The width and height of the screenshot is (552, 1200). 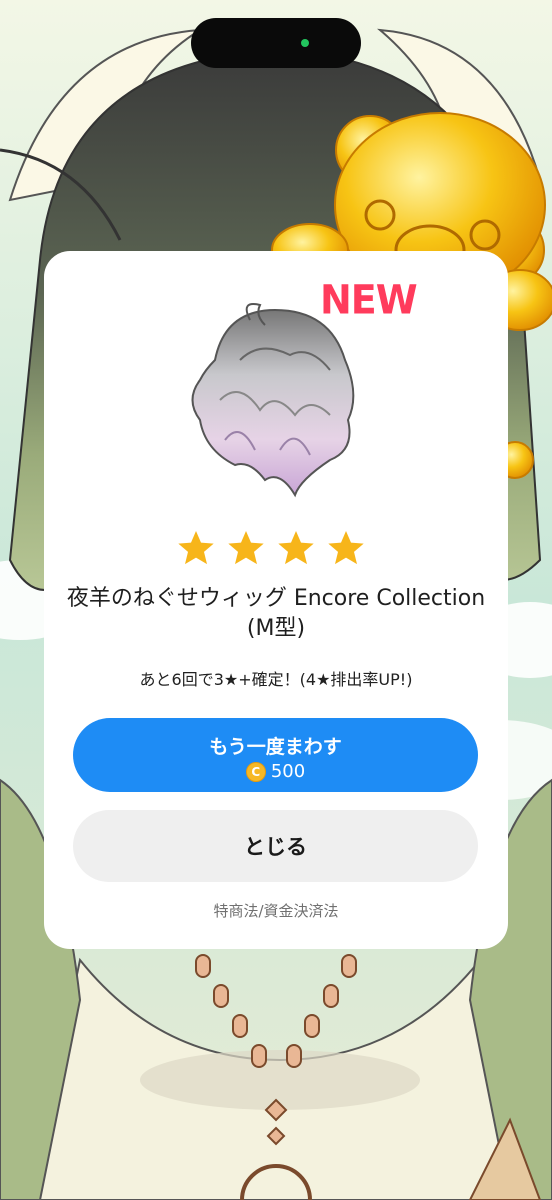 I want to click on spin-cost: C 500, so click(x=275, y=771).